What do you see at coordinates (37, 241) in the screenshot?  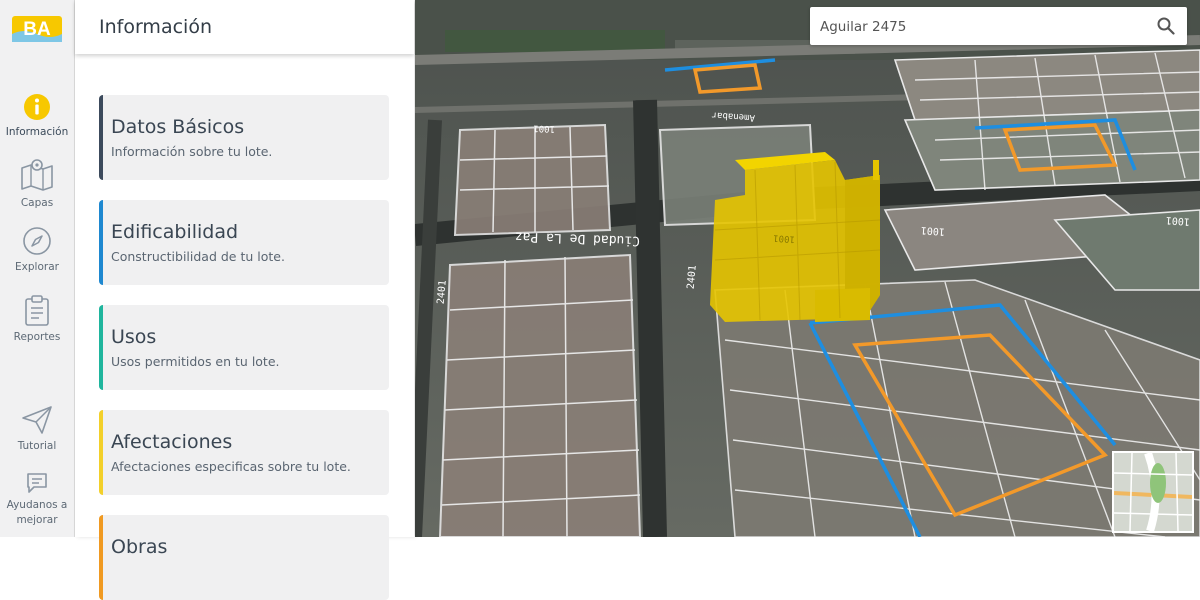 I see `compass-icon` at bounding box center [37, 241].